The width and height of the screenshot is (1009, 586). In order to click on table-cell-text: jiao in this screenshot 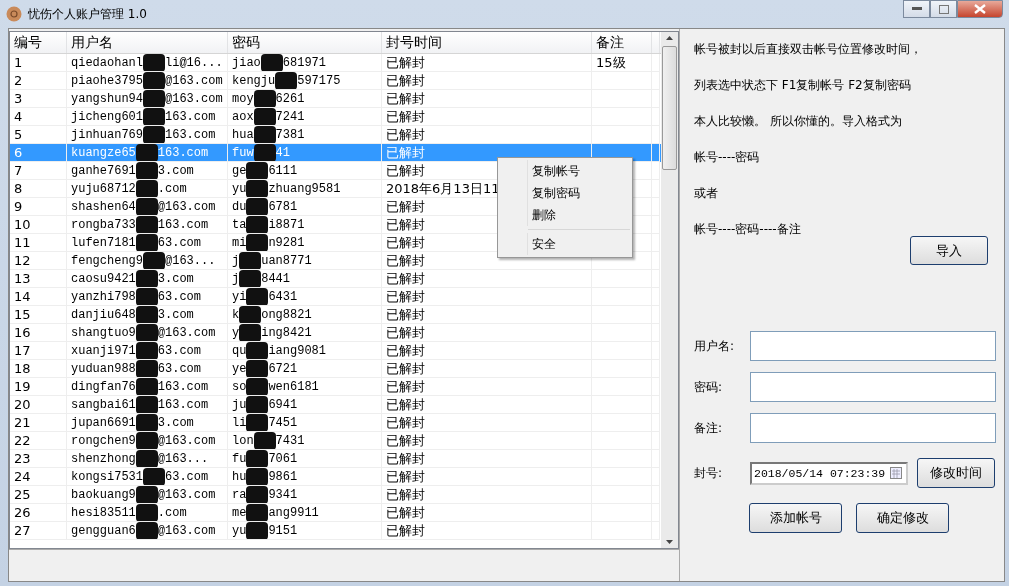, I will do `click(246, 63)`.